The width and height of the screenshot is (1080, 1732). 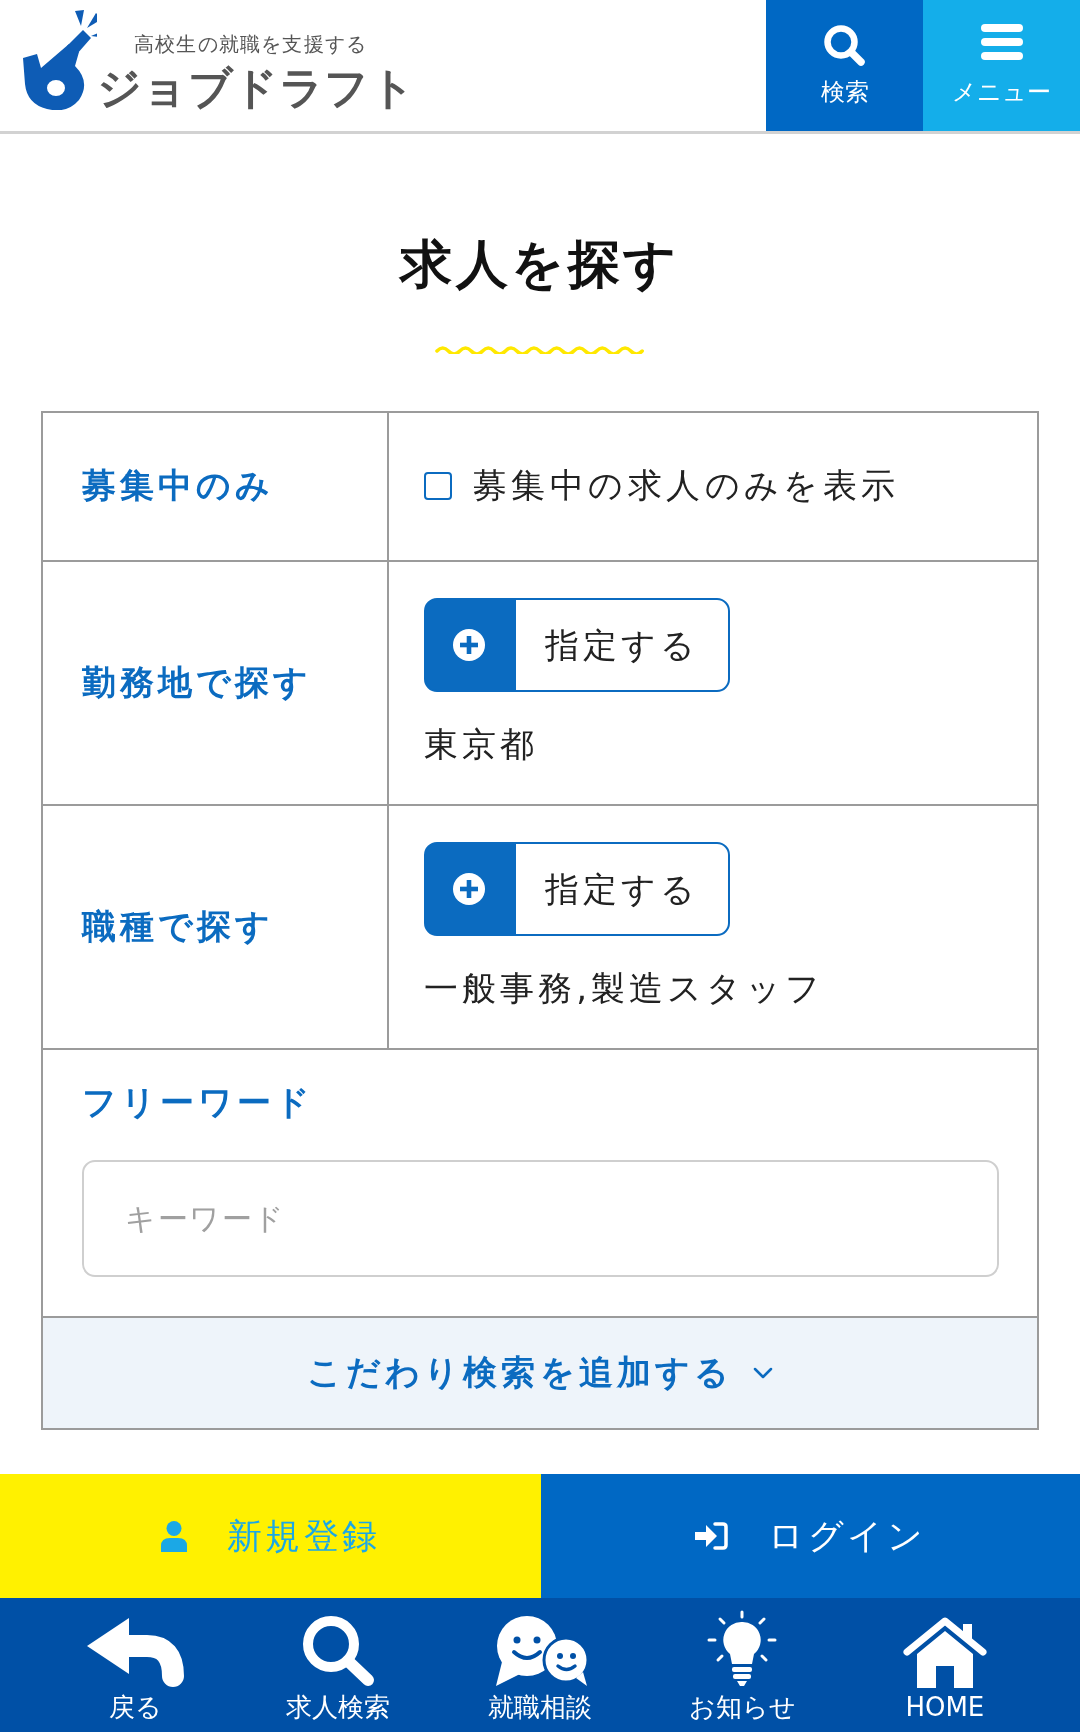 What do you see at coordinates (199, 1102) in the screenshot?
I see `field-label: フリーワード` at bounding box center [199, 1102].